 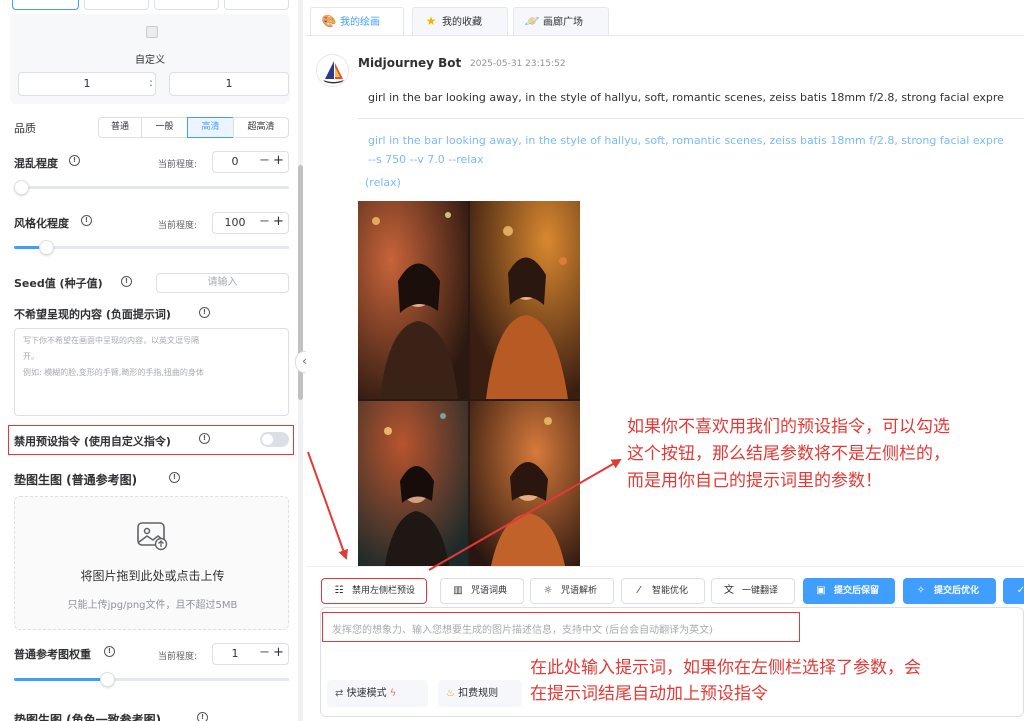 I want to click on tab-my-paintings: 🎨 我的绘画, so click(x=357, y=21).